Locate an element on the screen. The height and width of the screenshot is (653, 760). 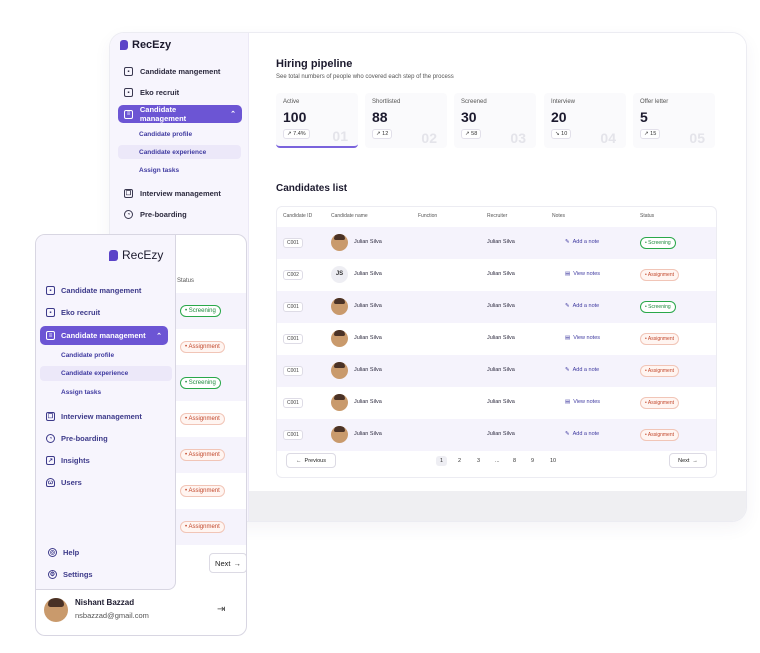
stage-value: 5 is located at coordinates (644, 117).